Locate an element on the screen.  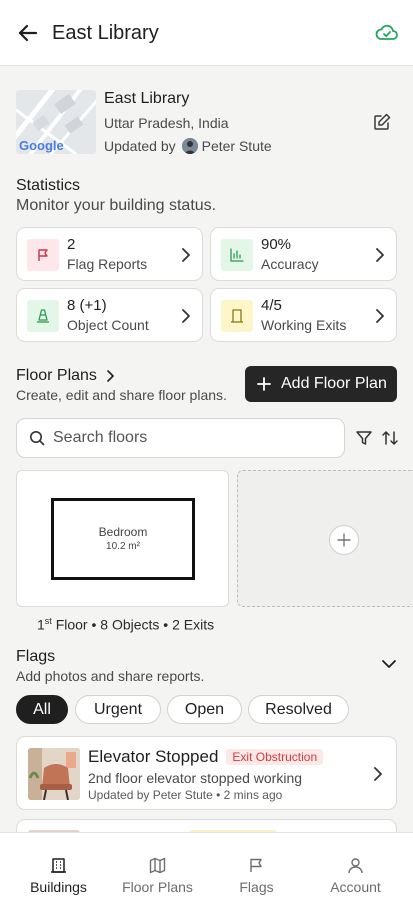
updated-by-name: Peter Stute is located at coordinates (236, 146).